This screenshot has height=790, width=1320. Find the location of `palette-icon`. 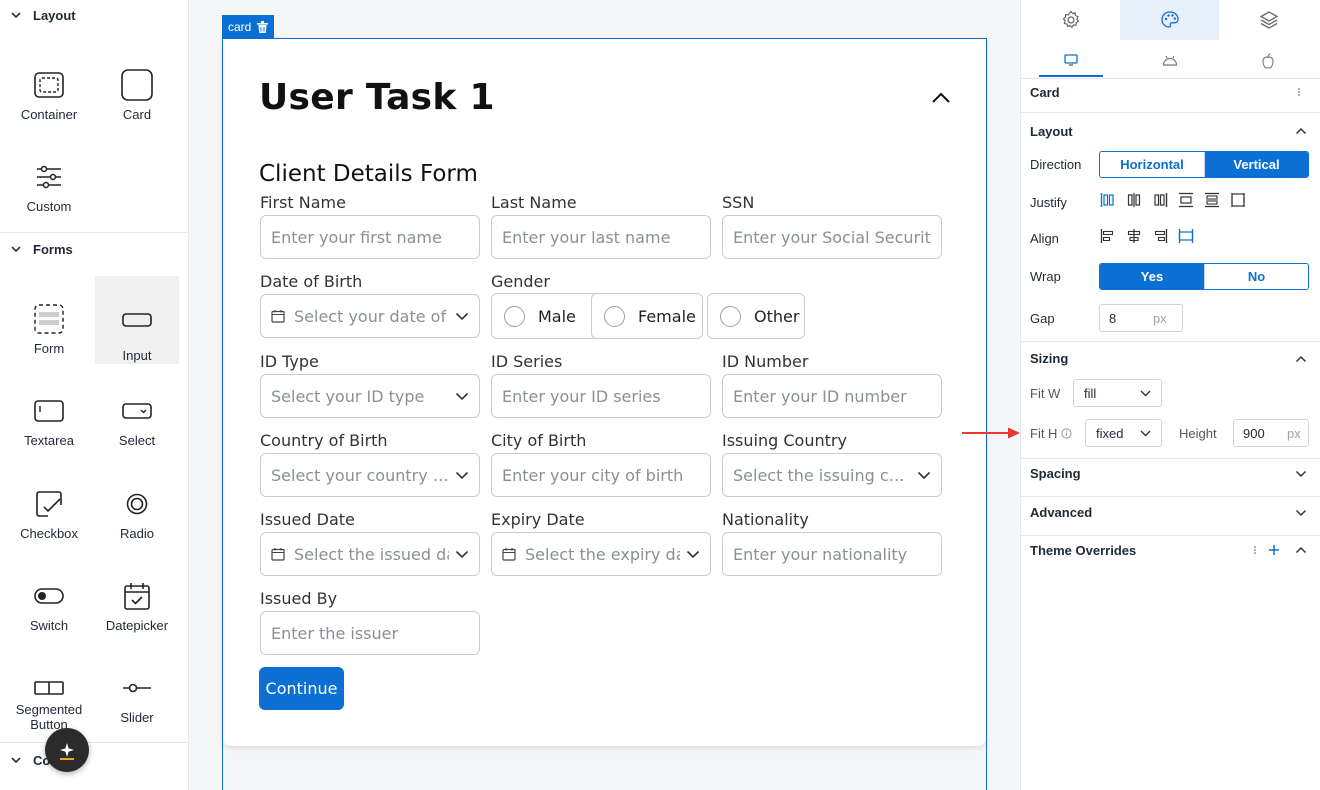

palette-icon is located at coordinates (1169, 19).